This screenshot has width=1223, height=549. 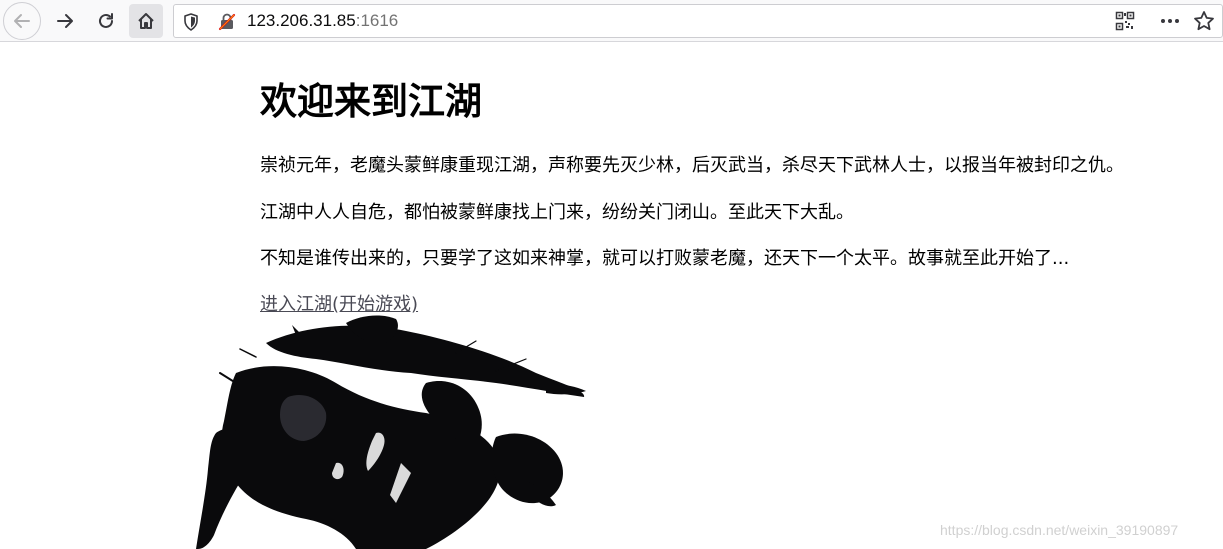 What do you see at coordinates (1125, 21) in the screenshot?
I see `qr-code-icon` at bounding box center [1125, 21].